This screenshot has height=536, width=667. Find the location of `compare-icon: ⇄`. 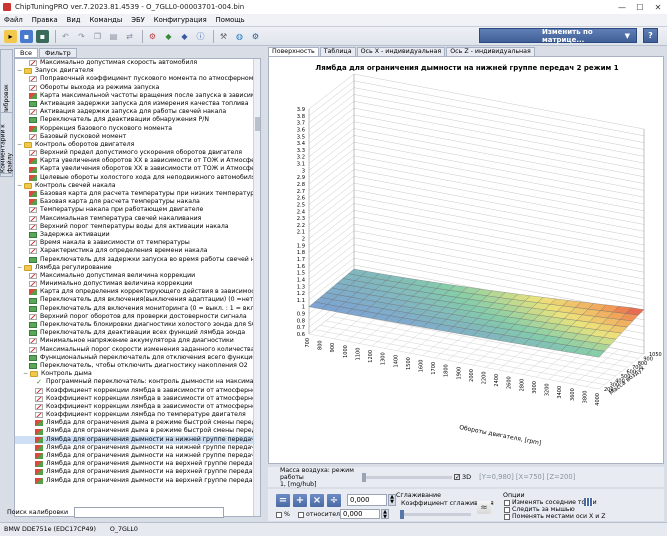

compare-icon: ⇄ is located at coordinates (129, 36).